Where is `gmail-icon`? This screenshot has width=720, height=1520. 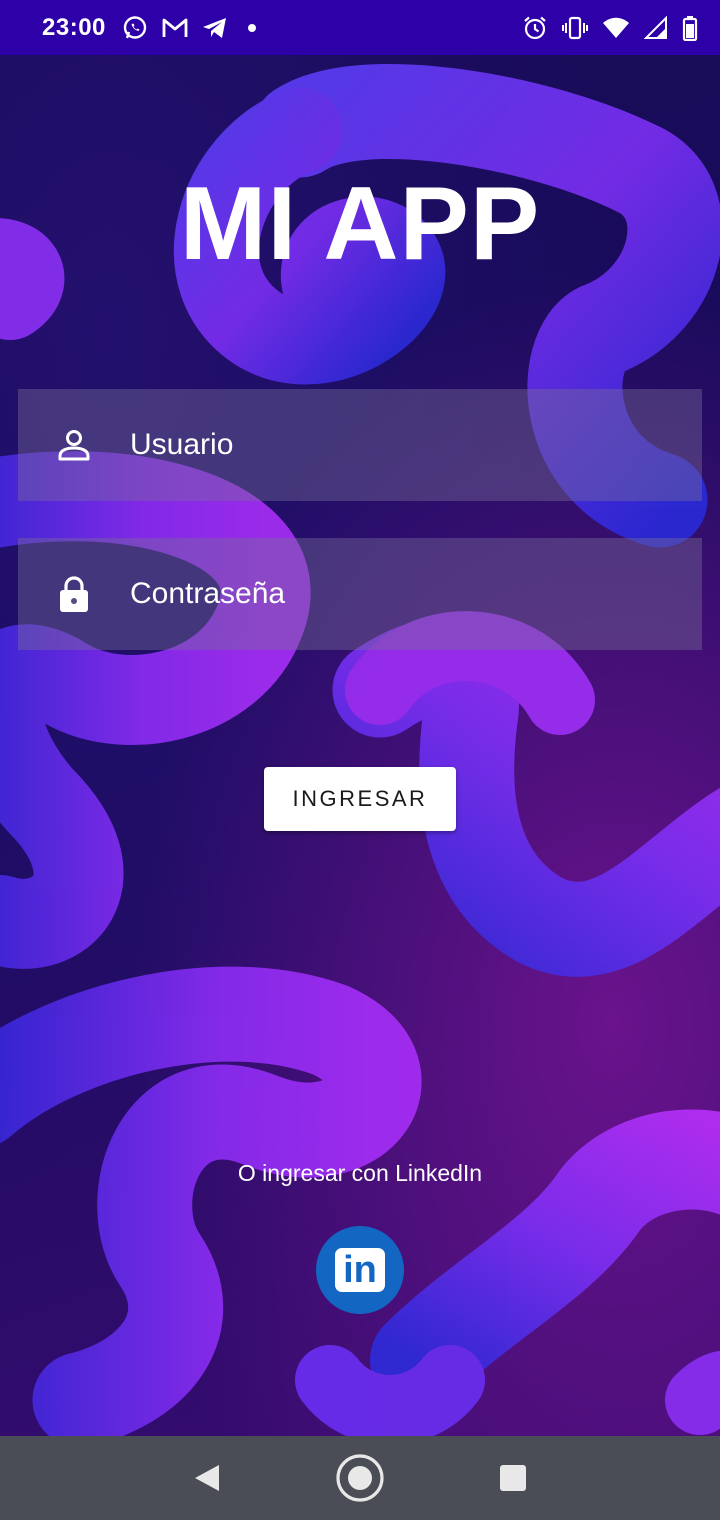
gmail-icon is located at coordinates (175, 28).